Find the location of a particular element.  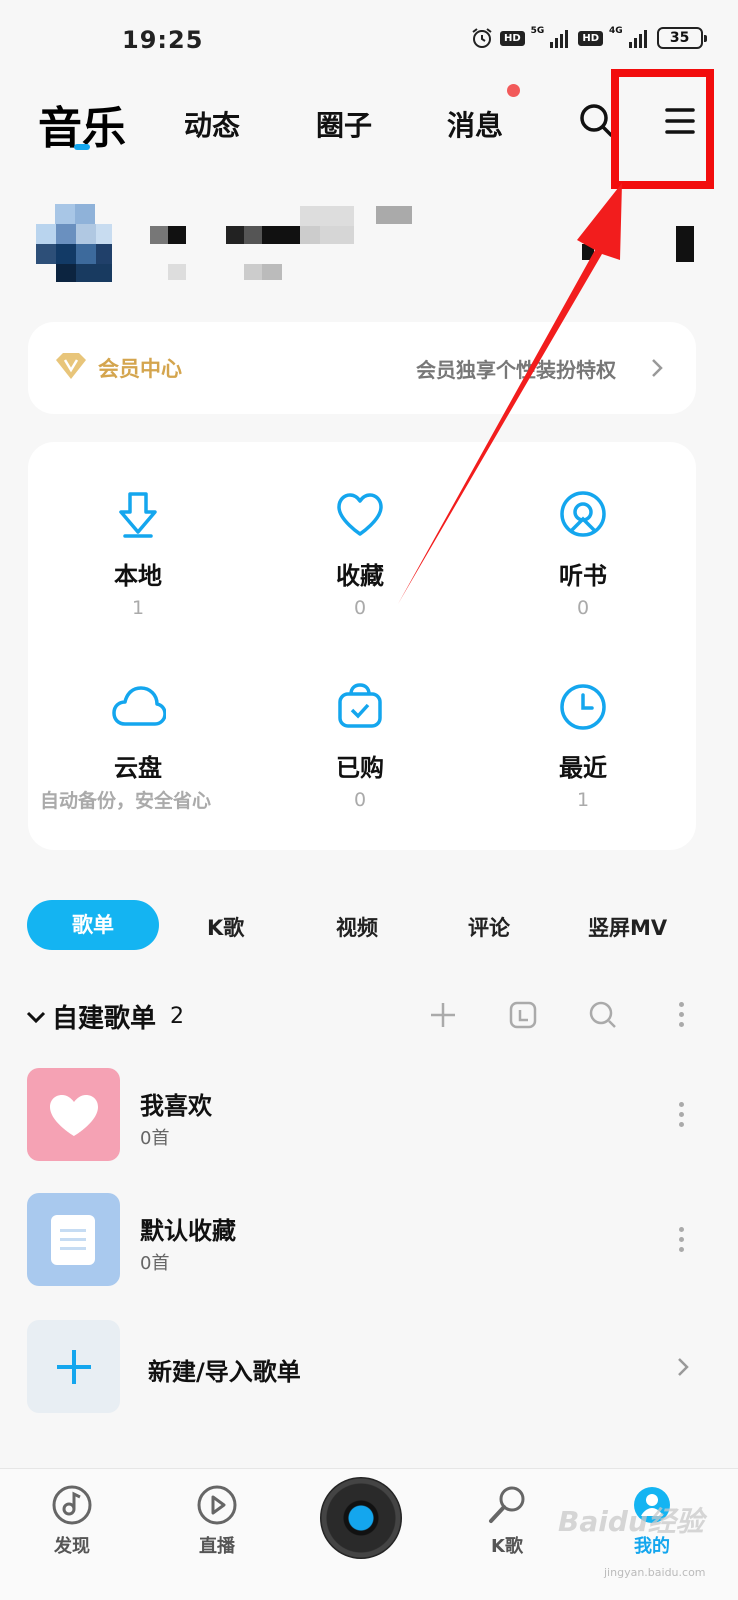

watermark-url: jingyan.baidu.com is located at coordinates (655, 1572).